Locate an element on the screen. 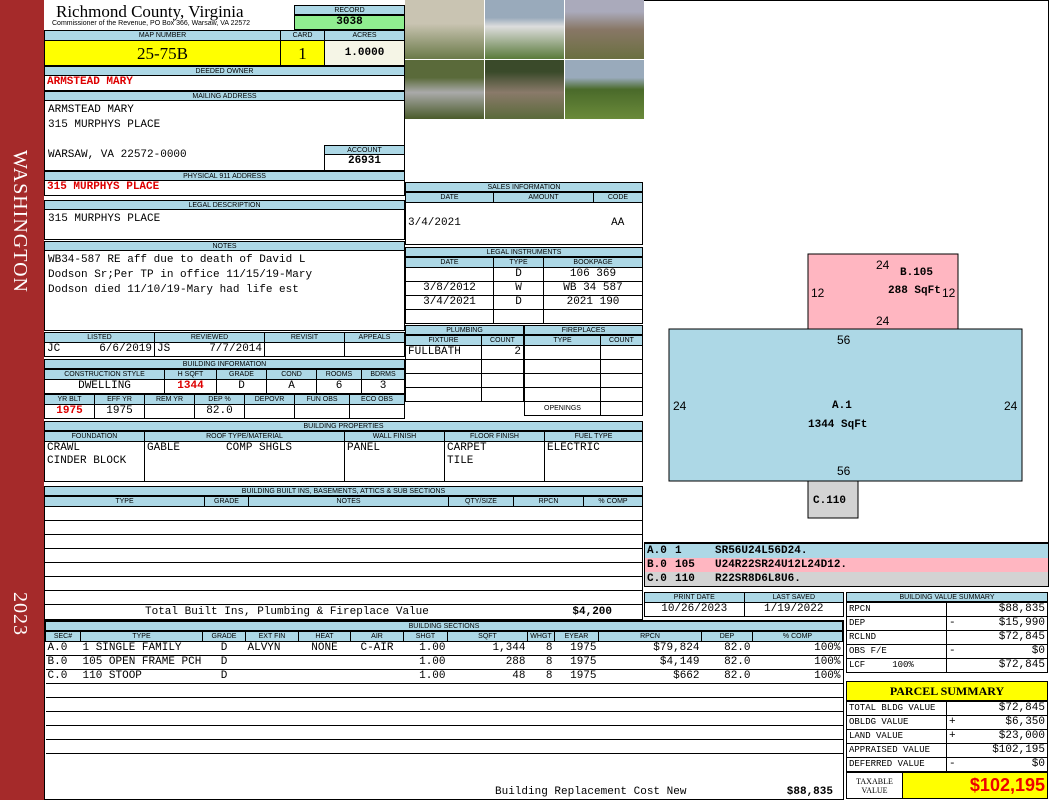  bi-header: CONSTRUCTION STYLE is located at coordinates (104, 374).